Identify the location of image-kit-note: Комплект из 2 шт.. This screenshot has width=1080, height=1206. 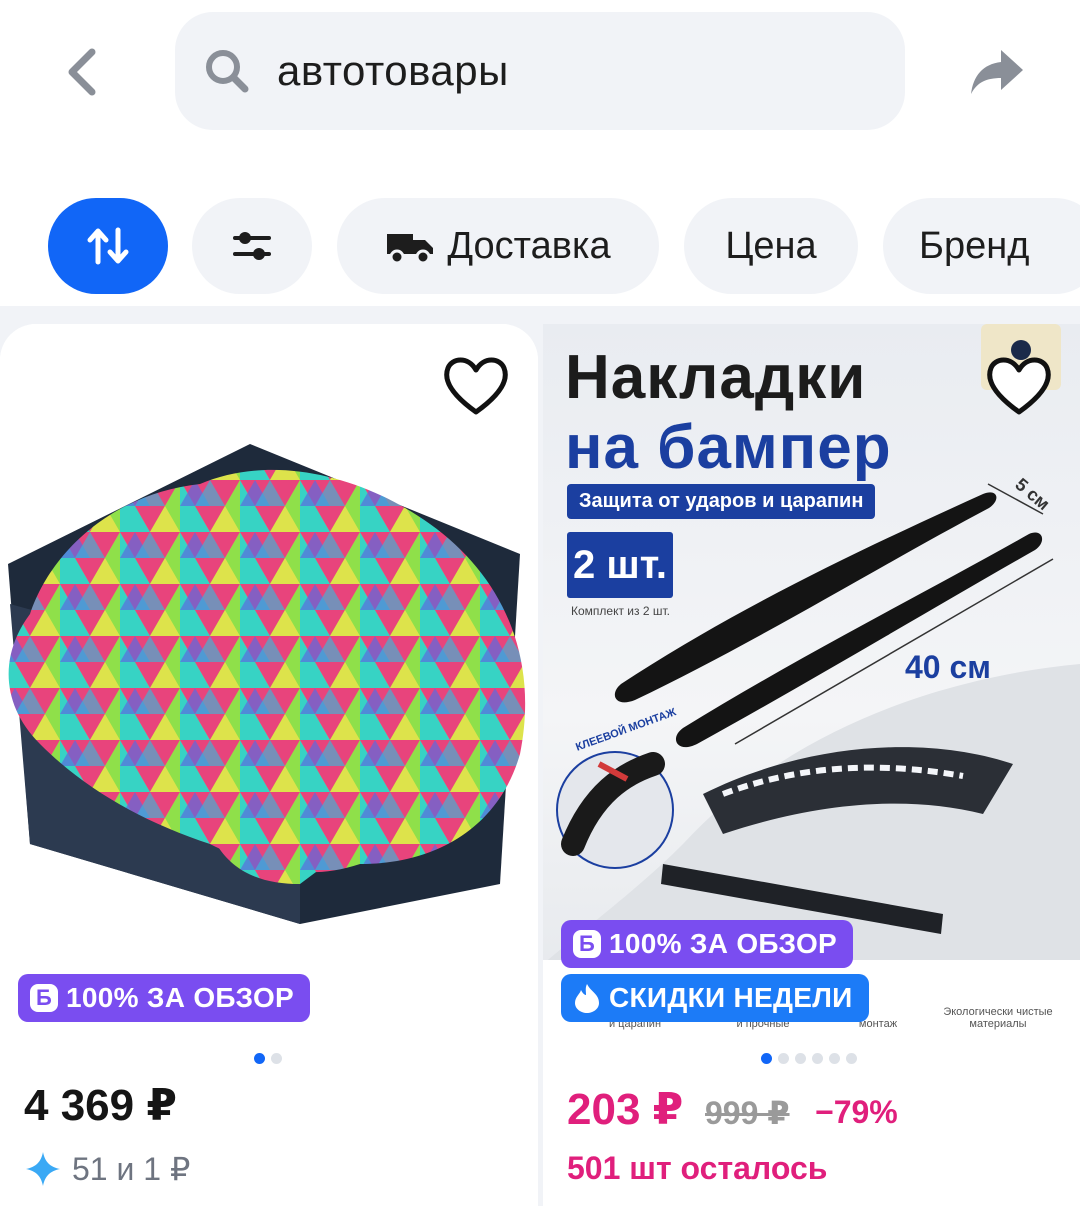
(620, 611).